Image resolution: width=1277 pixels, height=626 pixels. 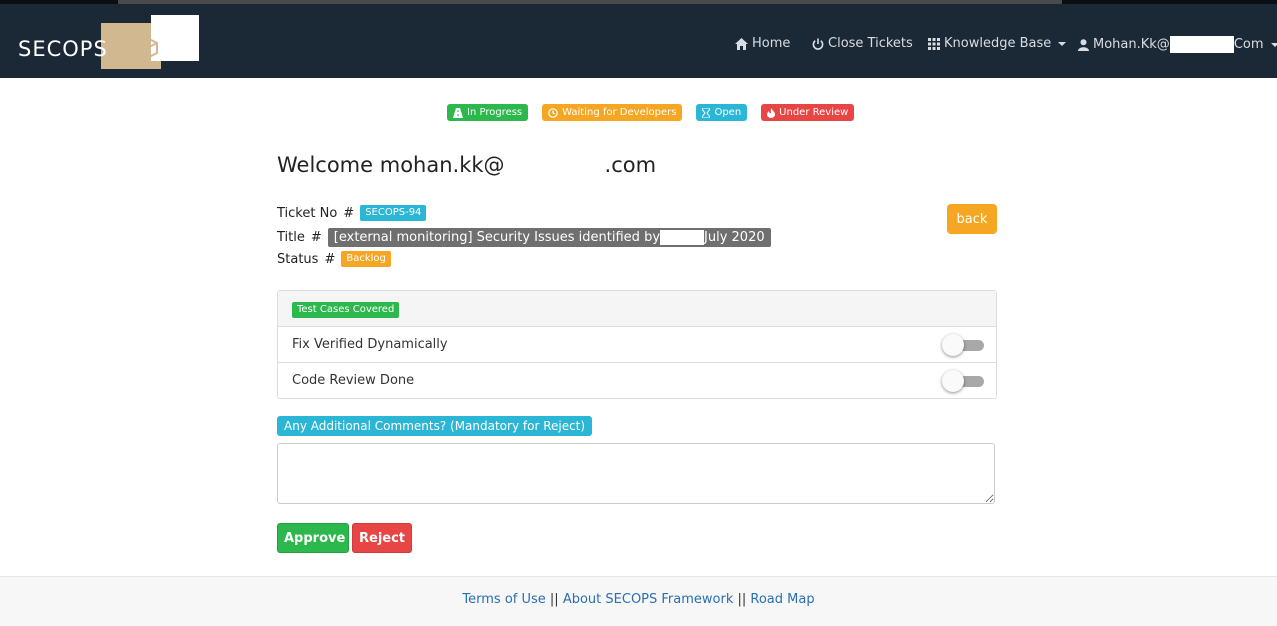 I want to click on power-icon, so click(x=818, y=44).